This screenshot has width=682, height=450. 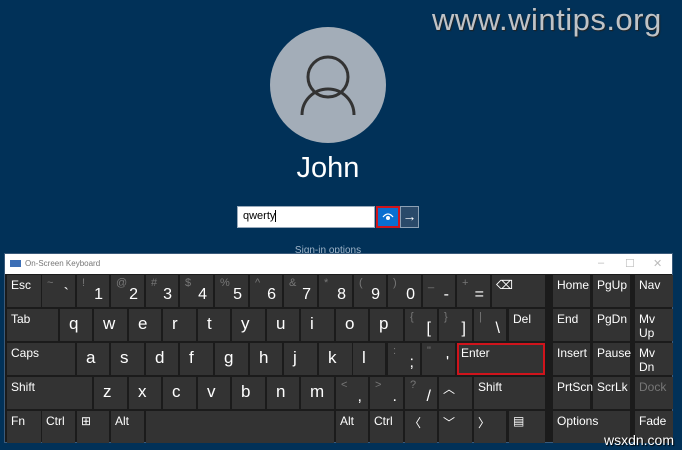 I want to click on key--: | \, so click(x=490, y=325).